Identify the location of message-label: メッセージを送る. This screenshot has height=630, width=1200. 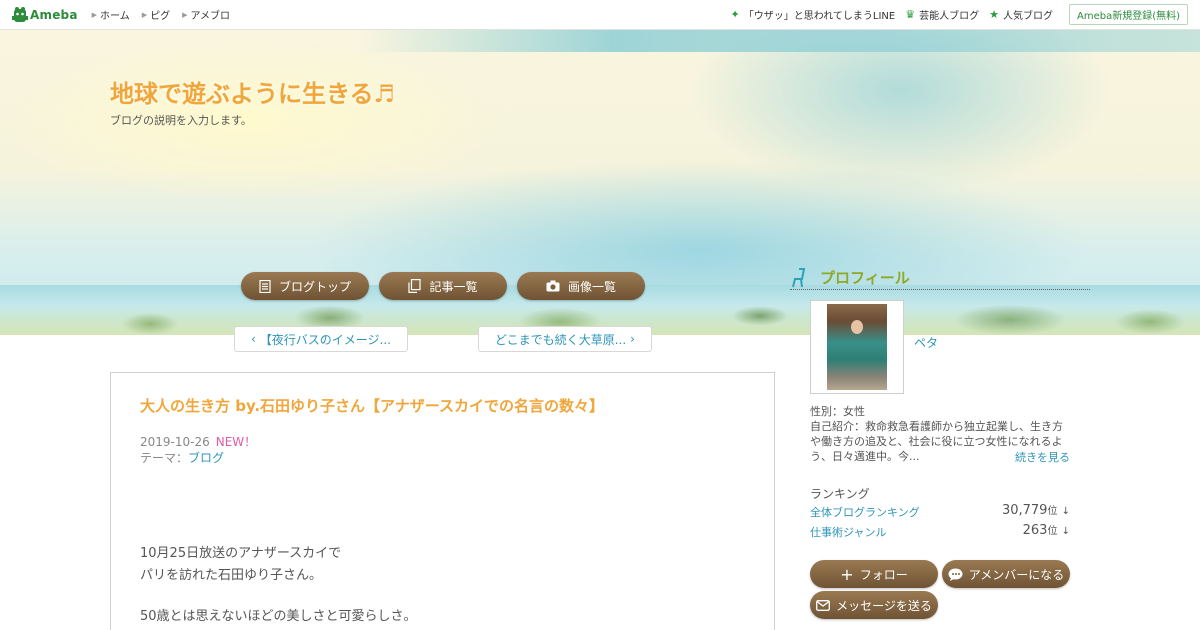
(884, 605).